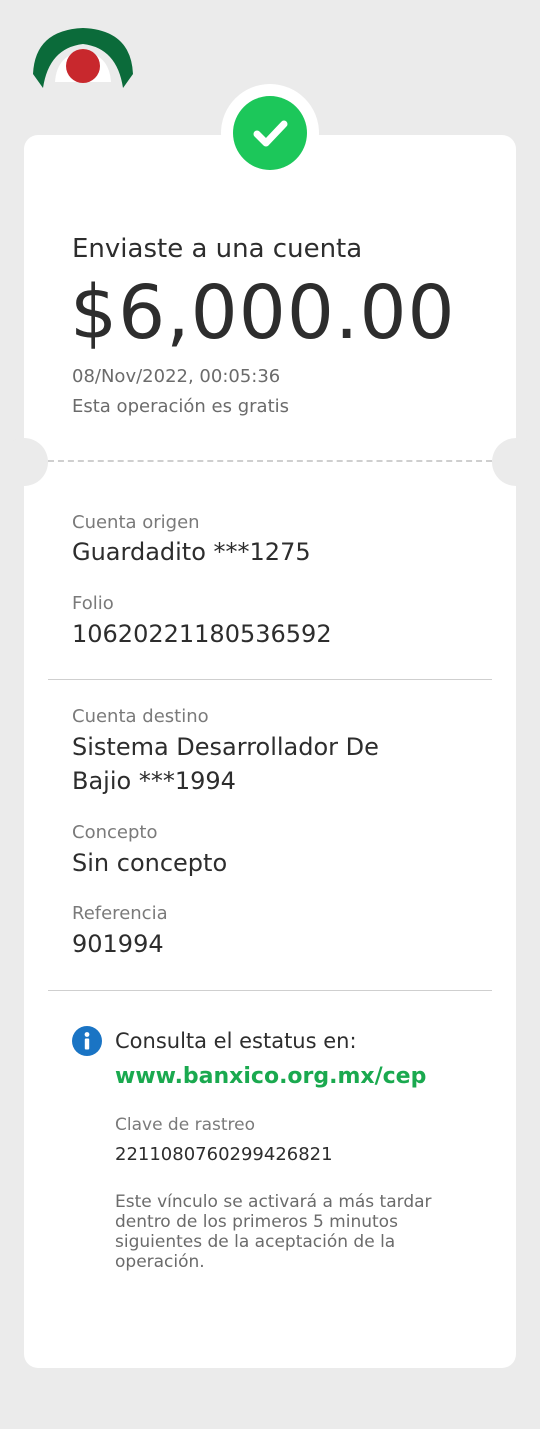 This screenshot has height=1429, width=540. Describe the element at coordinates (87, 1041) in the screenshot. I see `info-icon` at that location.